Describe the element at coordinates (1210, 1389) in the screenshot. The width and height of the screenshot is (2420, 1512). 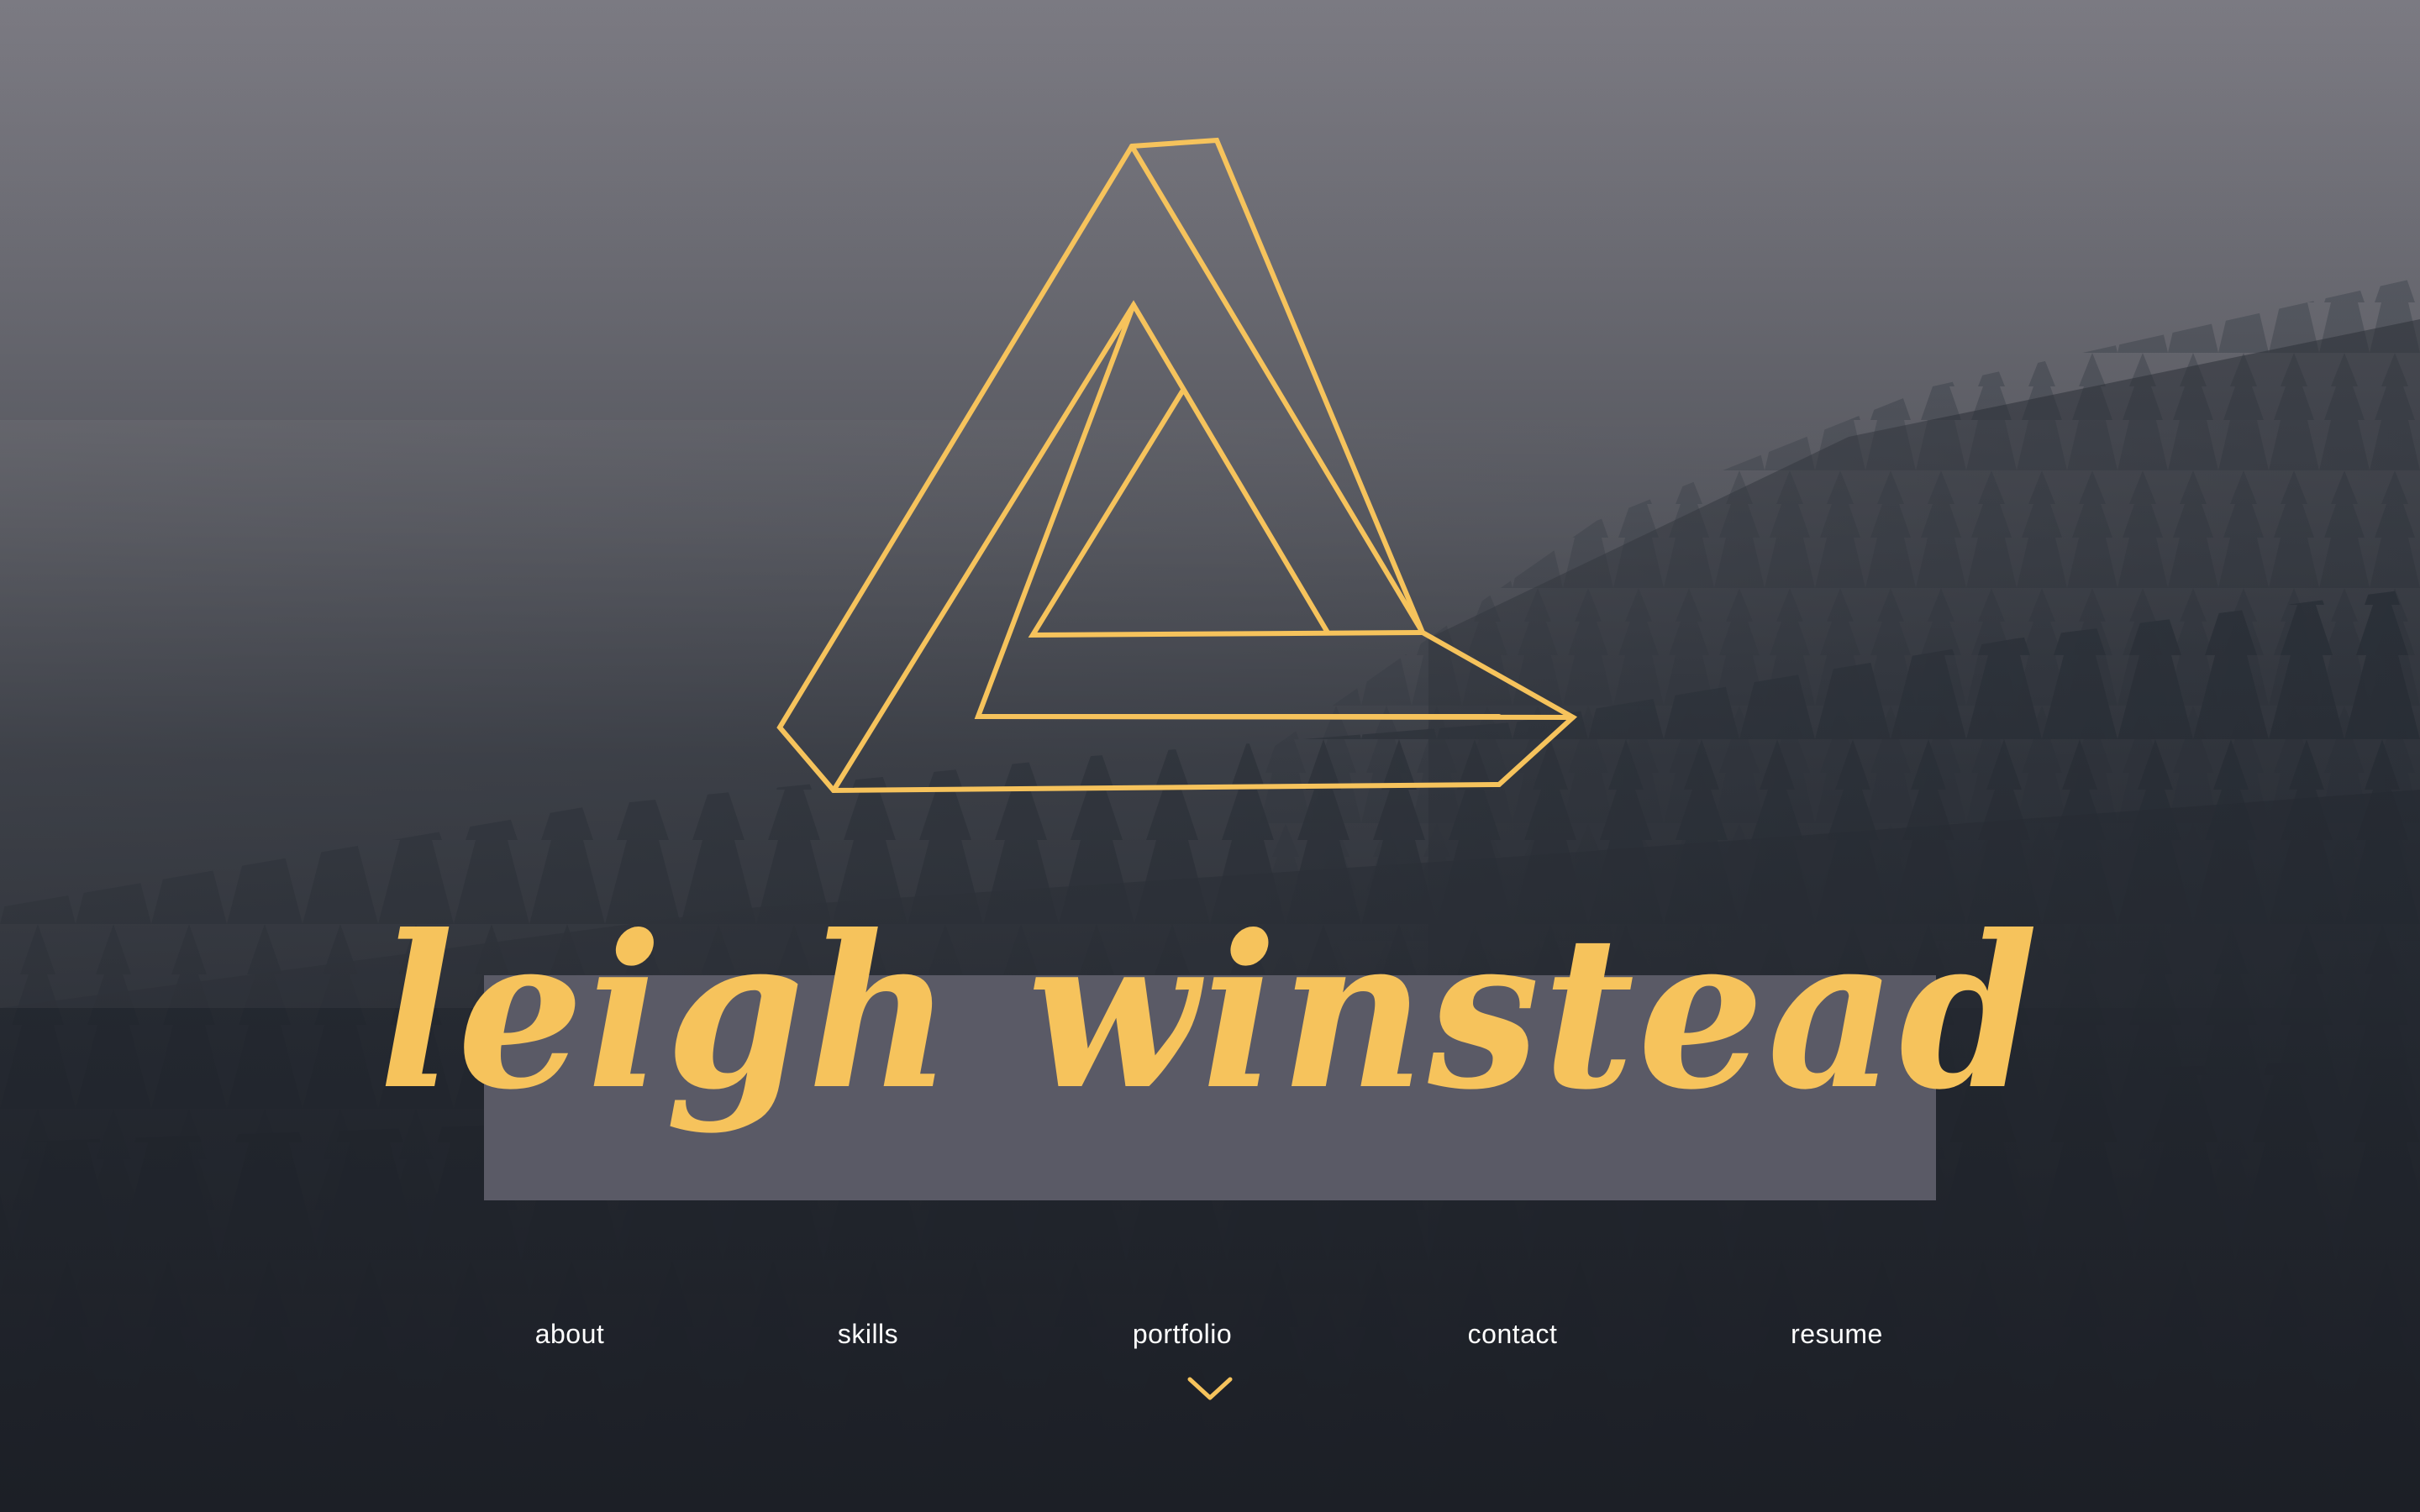
I see `chevron-down-icon` at that location.